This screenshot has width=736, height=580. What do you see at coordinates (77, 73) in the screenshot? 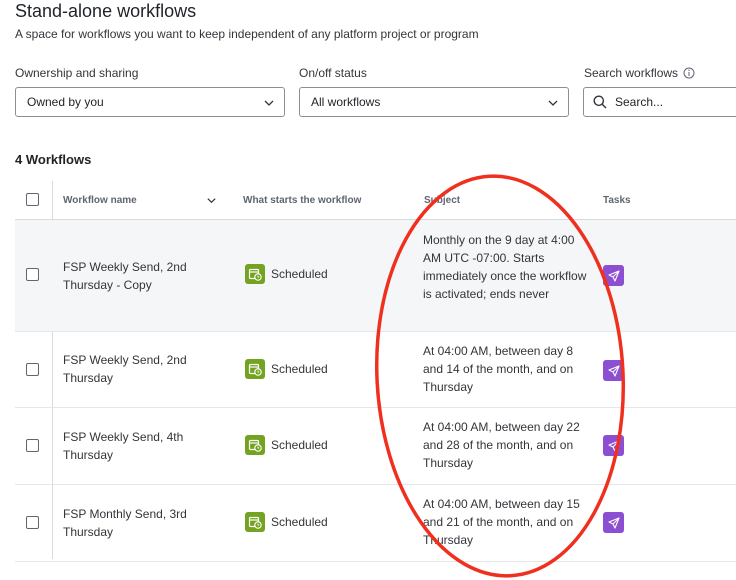
I see `ownership-label: Ownership and sharing` at bounding box center [77, 73].